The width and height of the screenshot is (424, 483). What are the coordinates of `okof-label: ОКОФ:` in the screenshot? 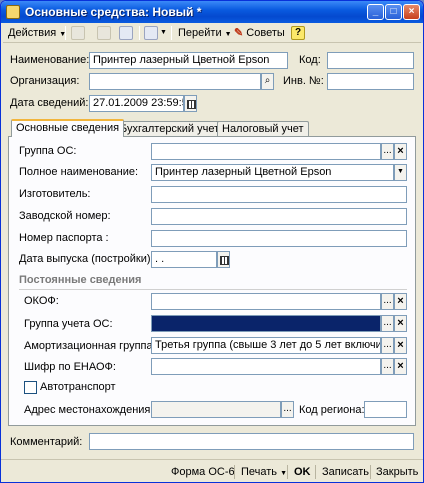 It's located at (41, 301).